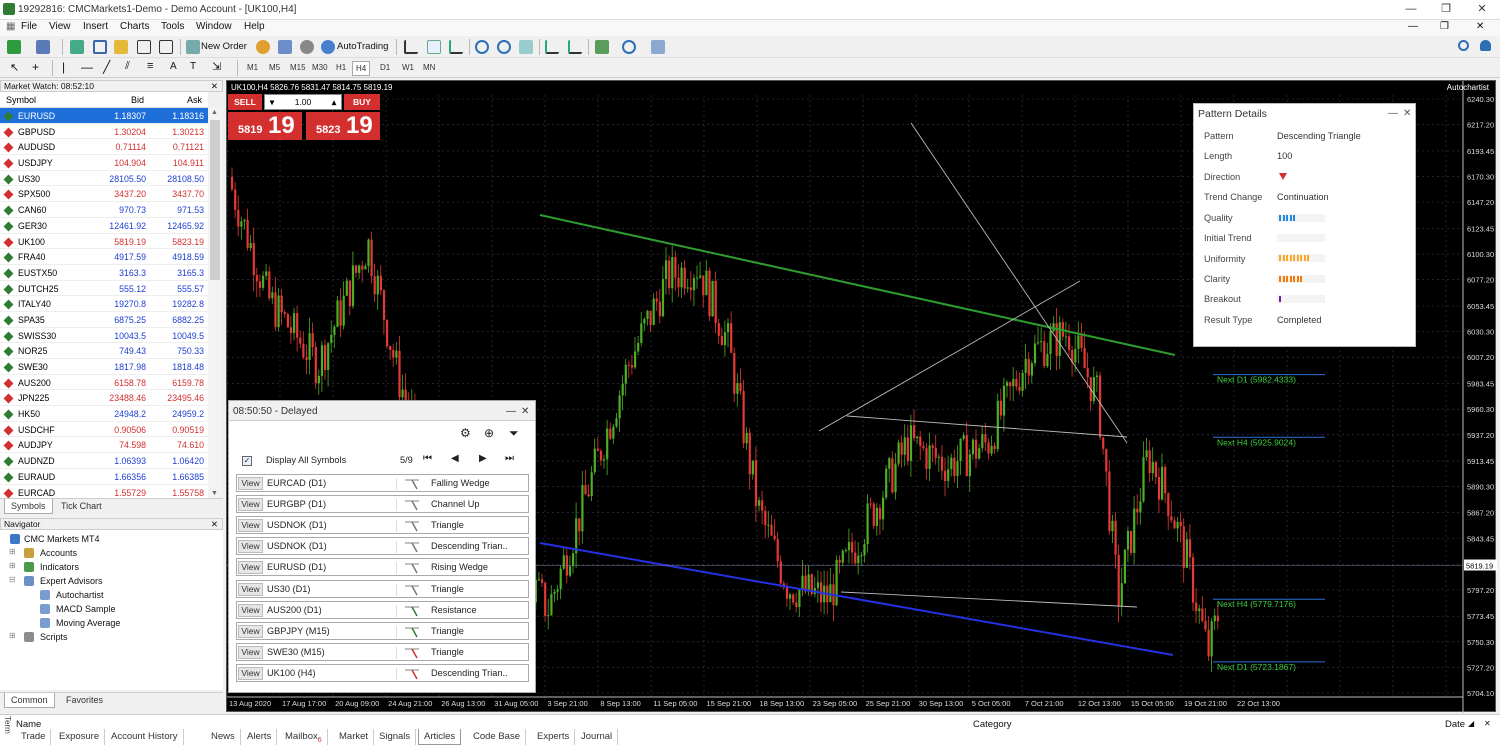 This screenshot has width=1500, height=748. What do you see at coordinates (298, 68) in the screenshot?
I see `timeframe-m15: M15` at bounding box center [298, 68].